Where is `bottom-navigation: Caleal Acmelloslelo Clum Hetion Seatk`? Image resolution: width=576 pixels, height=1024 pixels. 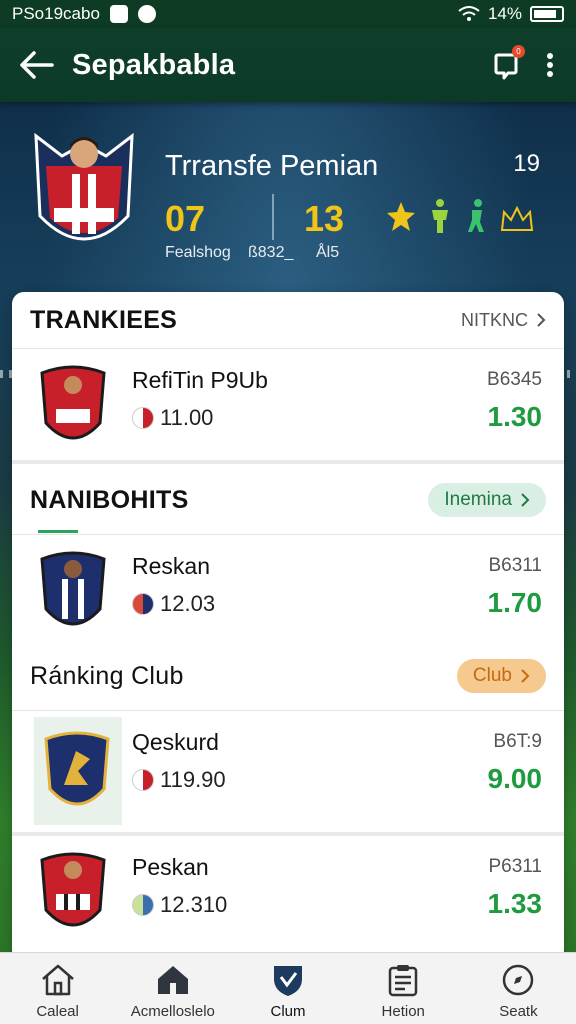 bottom-navigation: Caleal Acmelloslelo Clum Hetion Seatk is located at coordinates (288, 988).